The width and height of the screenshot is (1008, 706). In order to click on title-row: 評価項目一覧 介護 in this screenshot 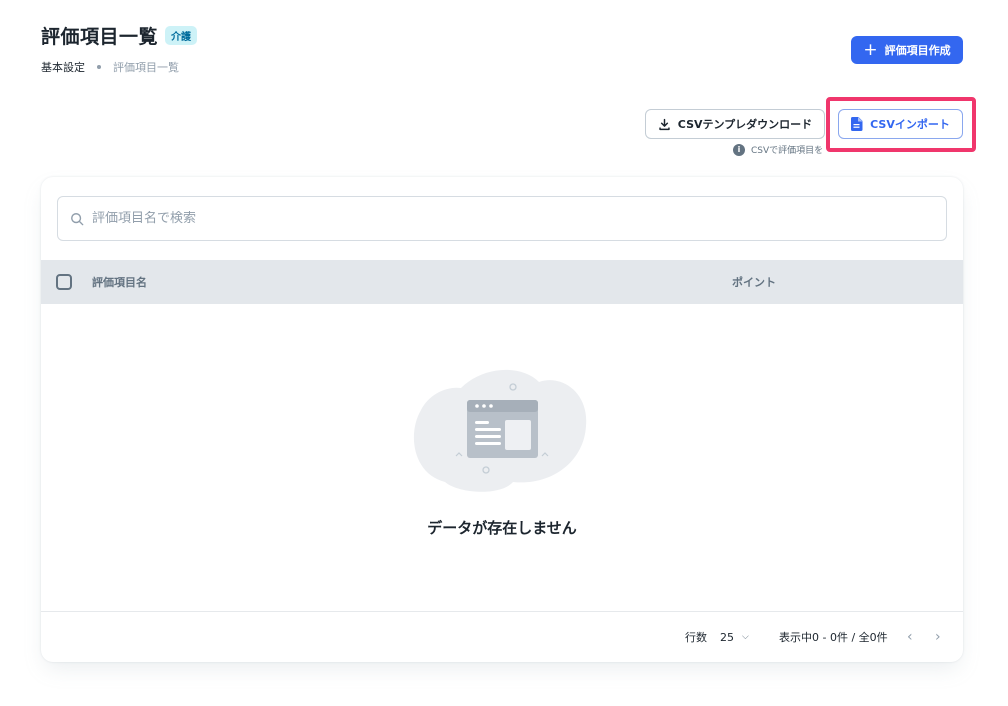, I will do `click(119, 35)`.